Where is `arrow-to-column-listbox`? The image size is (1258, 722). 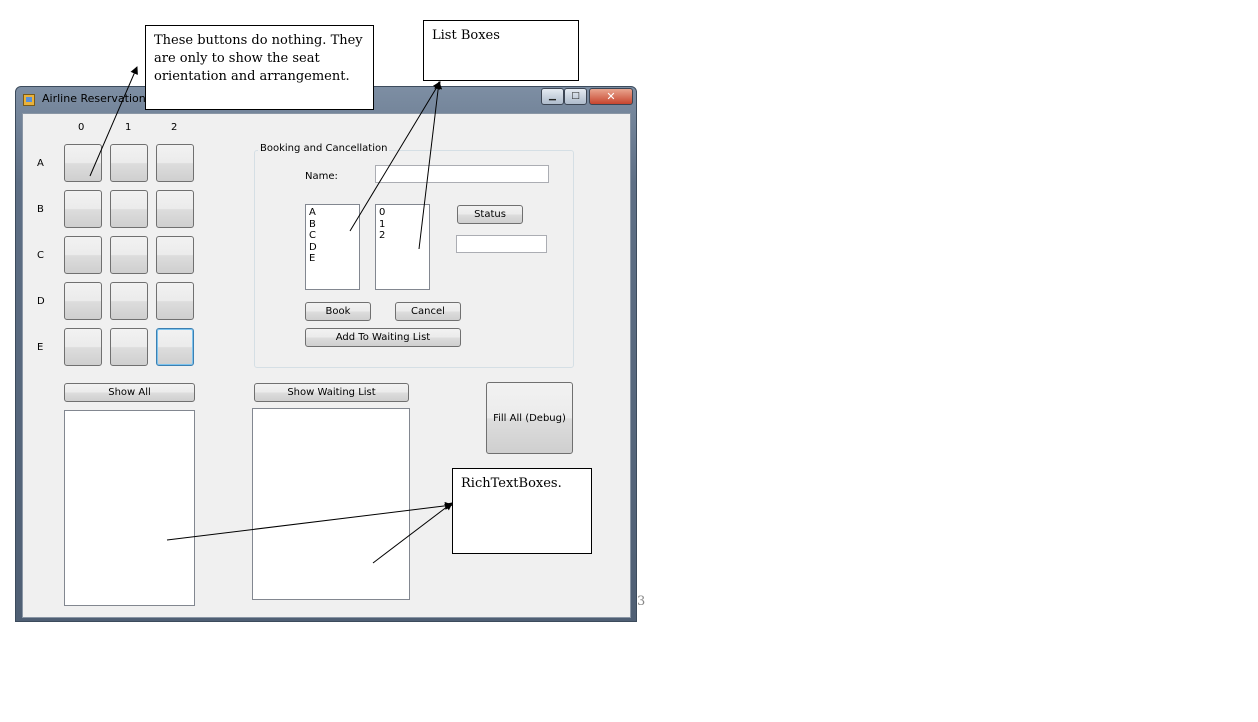 arrow-to-column-listbox is located at coordinates (430, 165).